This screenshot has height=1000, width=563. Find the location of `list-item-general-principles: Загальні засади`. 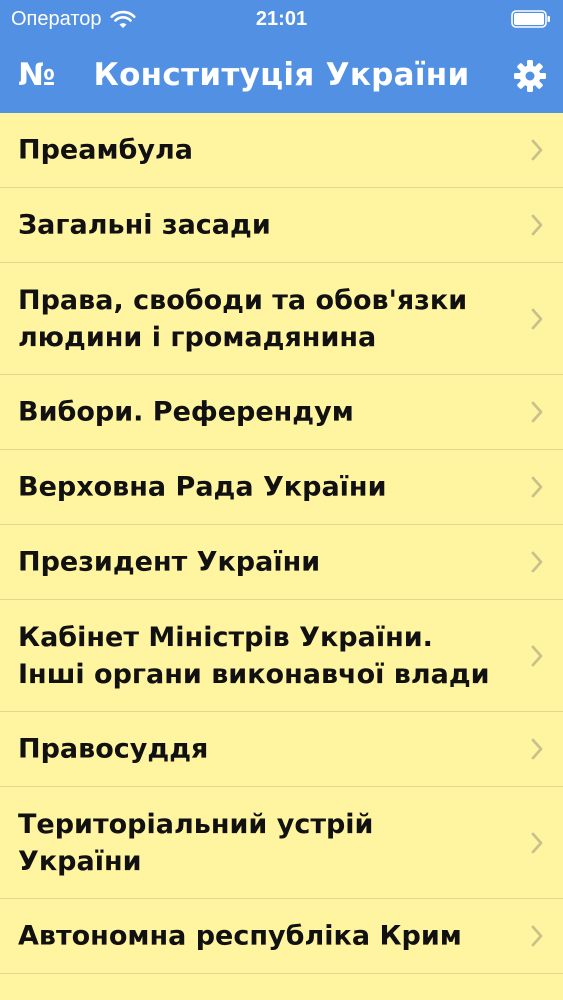

list-item-general-principles: Загальні засади is located at coordinates (281, 225).